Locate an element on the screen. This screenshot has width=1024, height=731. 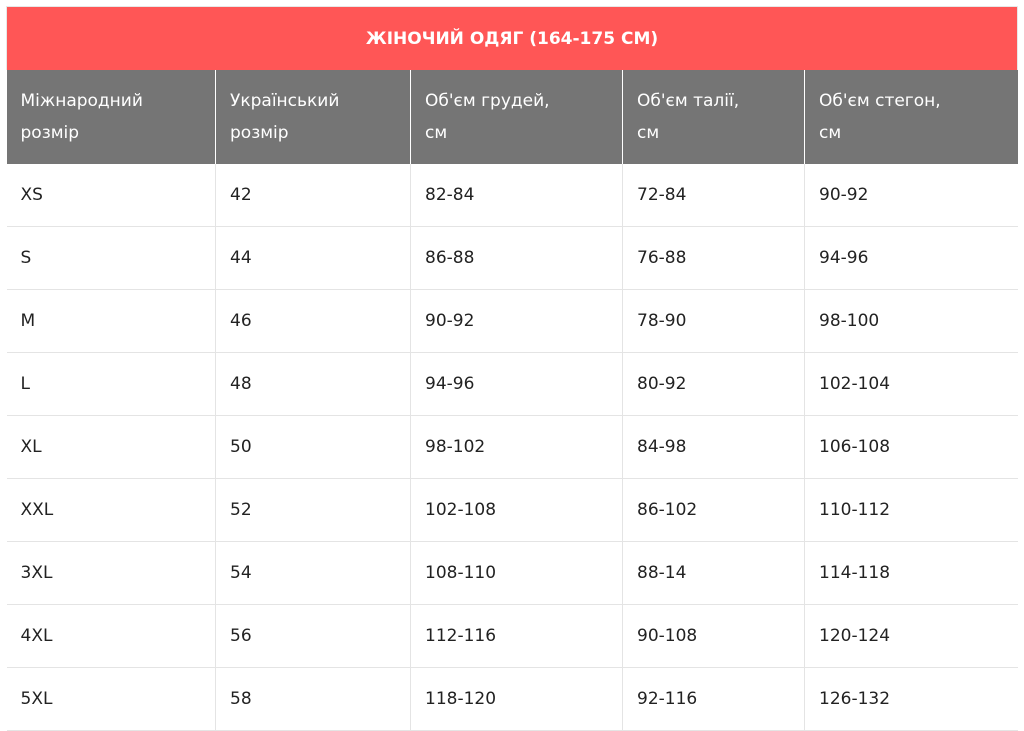
cell-chest: 86-88 is located at coordinates (516, 258).